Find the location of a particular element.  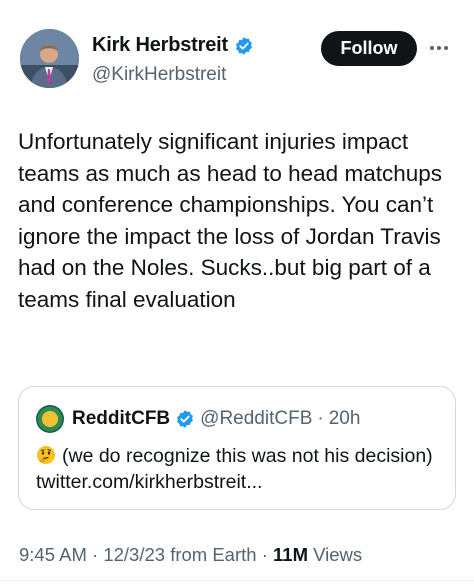

tweet-meta: 9:45 AM · 12/3/23 from Earth · 11M Views is located at coordinates (190, 555).